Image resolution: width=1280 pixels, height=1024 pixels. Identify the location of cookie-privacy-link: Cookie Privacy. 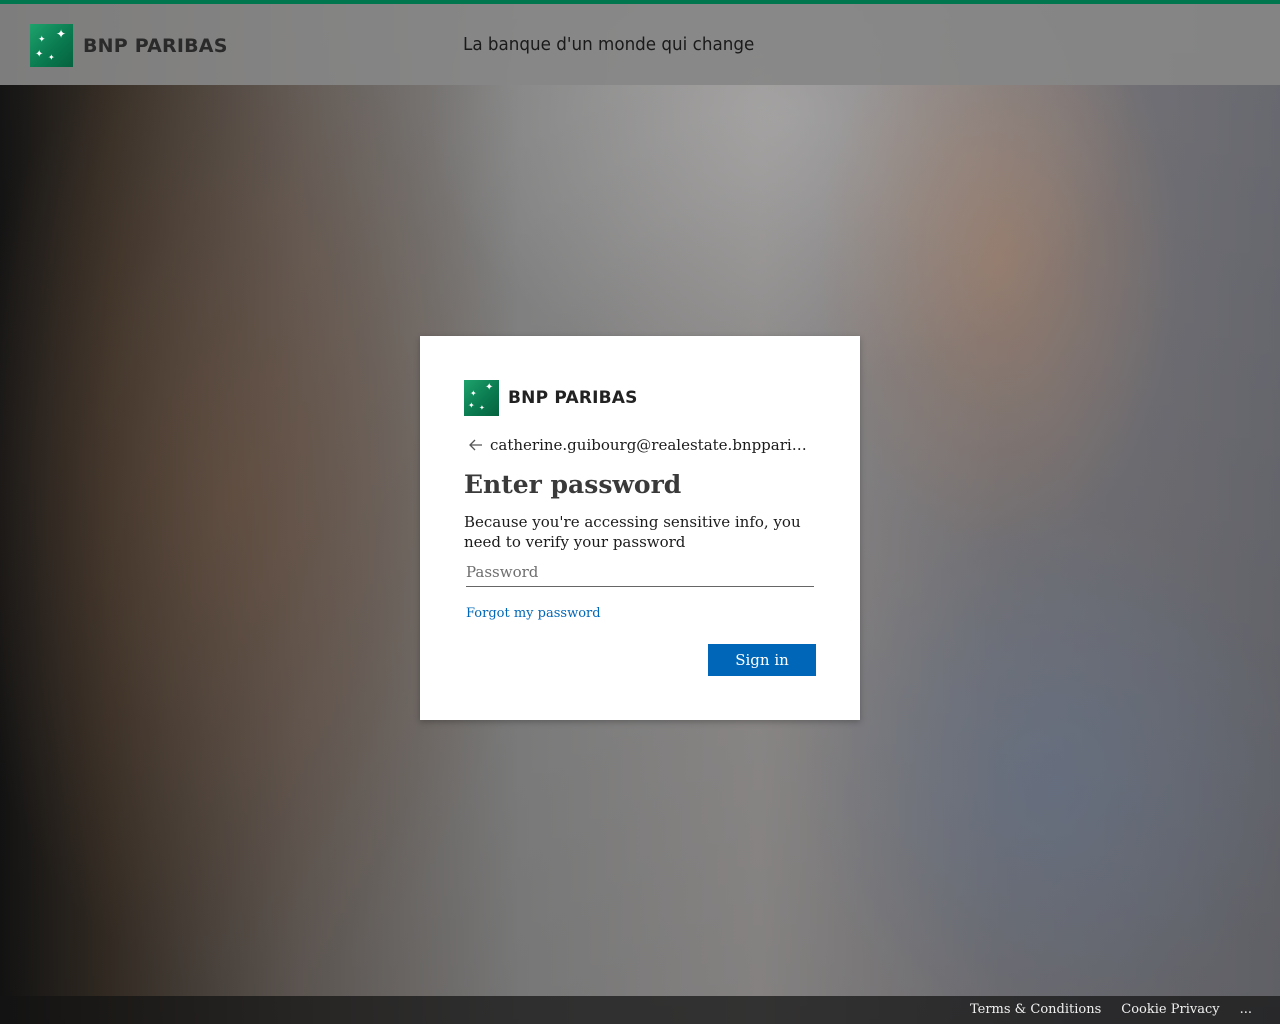
(1170, 1009).